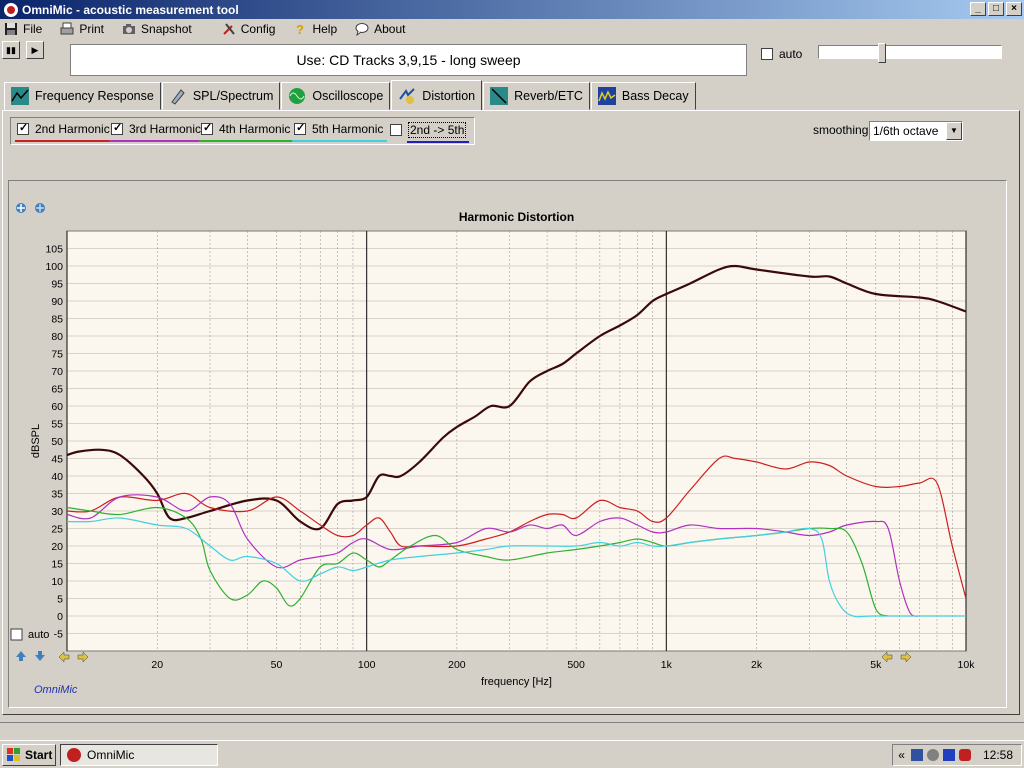 This screenshot has height=768, width=1024. Describe the element at coordinates (157, 131) in the screenshot. I see `harmonic-3rd-toggle: 3rd Harmonic` at that location.